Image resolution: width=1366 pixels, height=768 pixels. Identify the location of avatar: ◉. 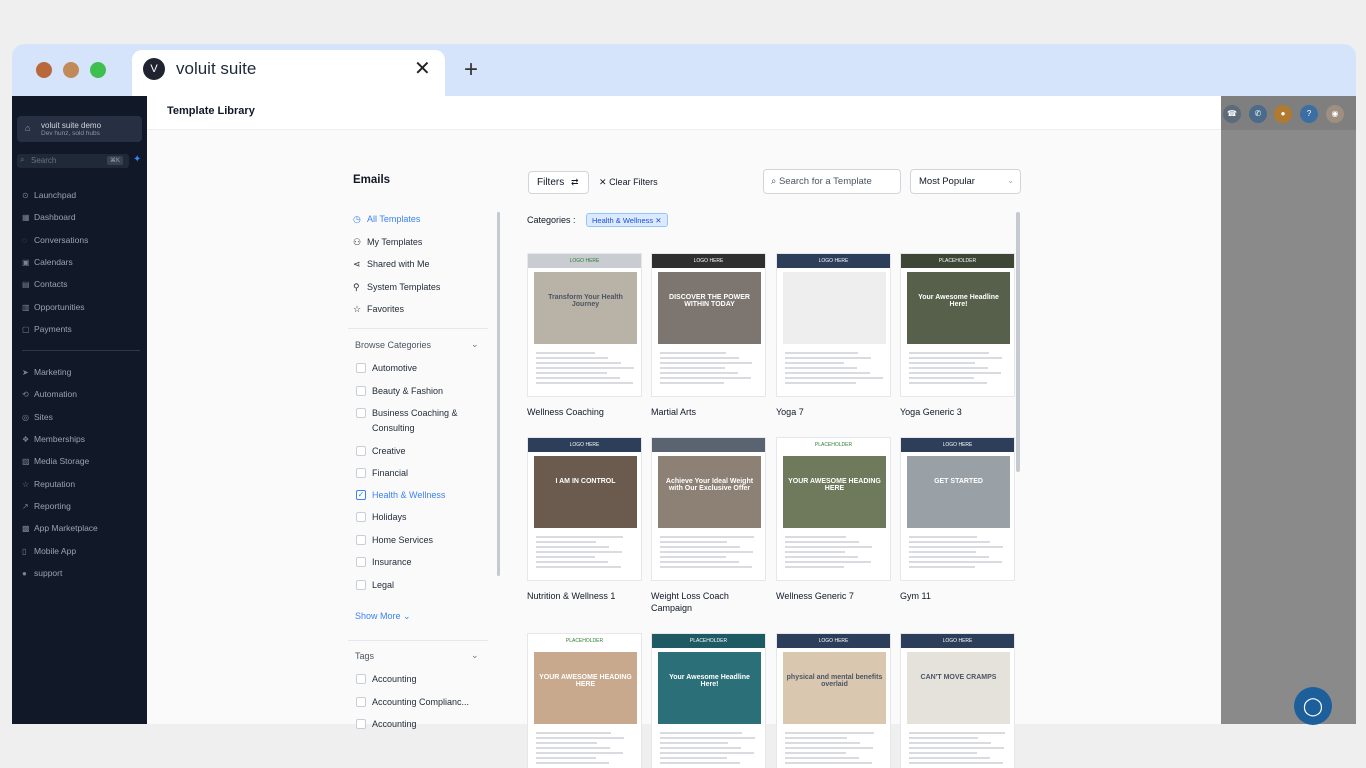
(1335, 114).